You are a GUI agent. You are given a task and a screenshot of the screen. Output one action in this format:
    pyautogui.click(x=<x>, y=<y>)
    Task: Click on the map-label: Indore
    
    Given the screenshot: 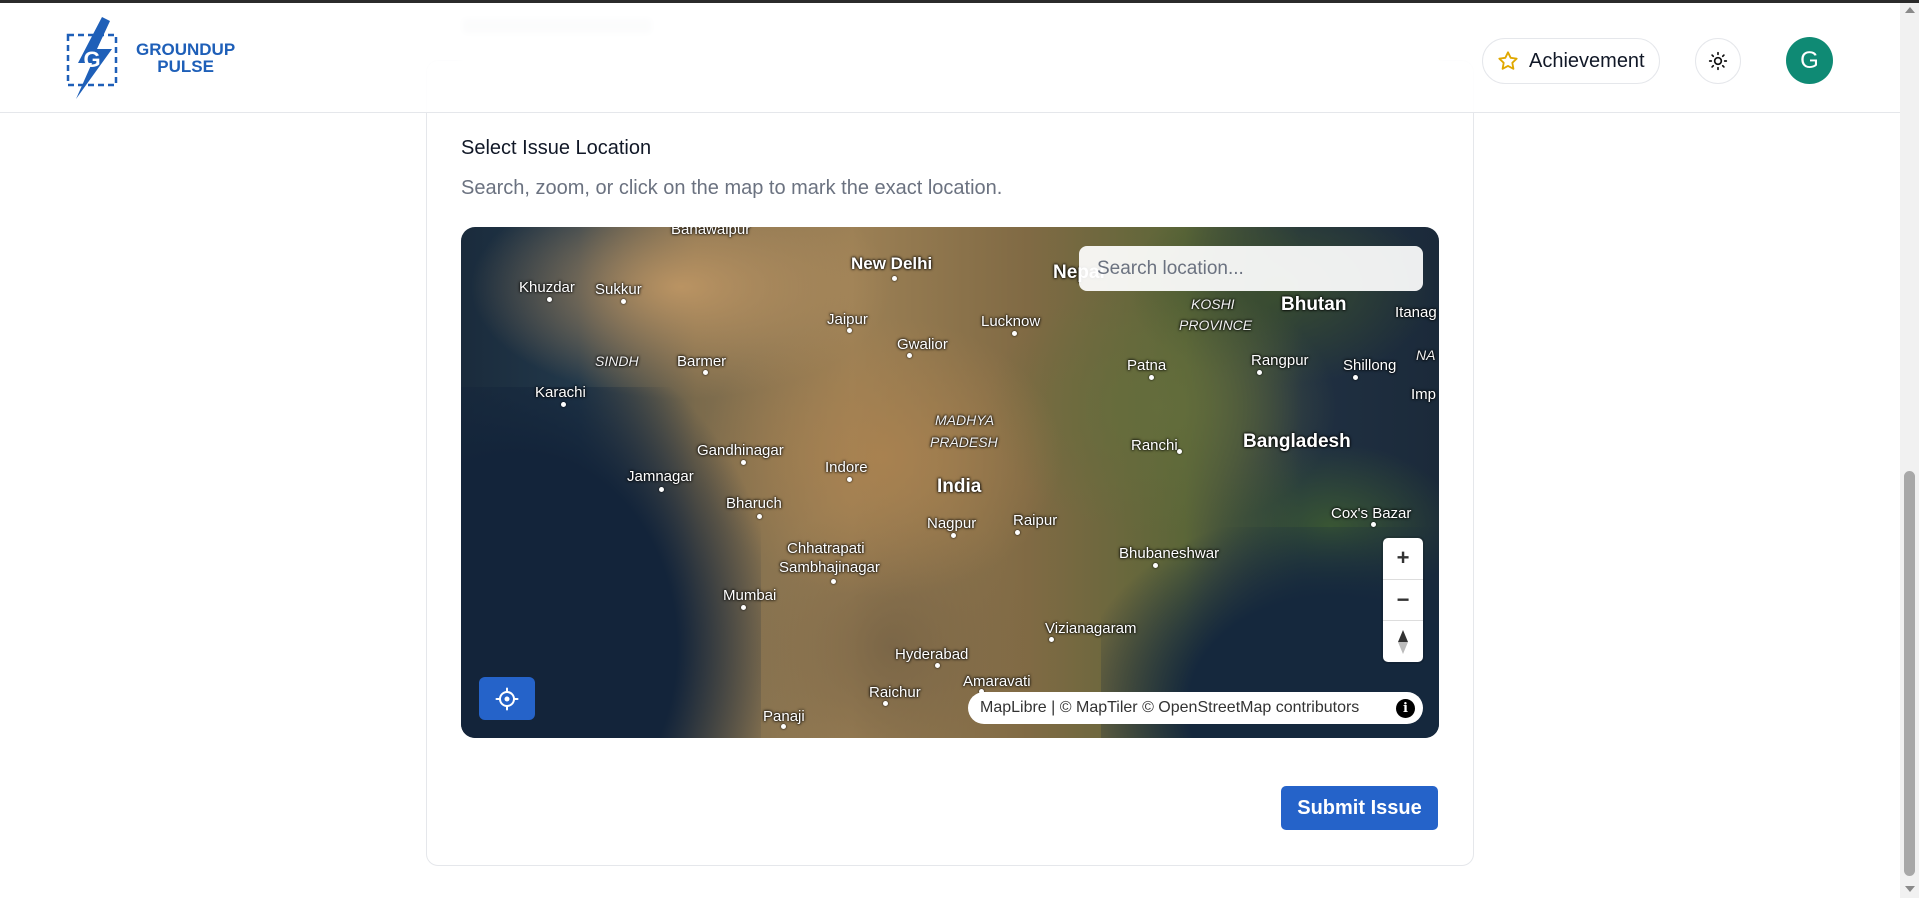 What is the action you would take?
    pyautogui.click(x=846, y=467)
    